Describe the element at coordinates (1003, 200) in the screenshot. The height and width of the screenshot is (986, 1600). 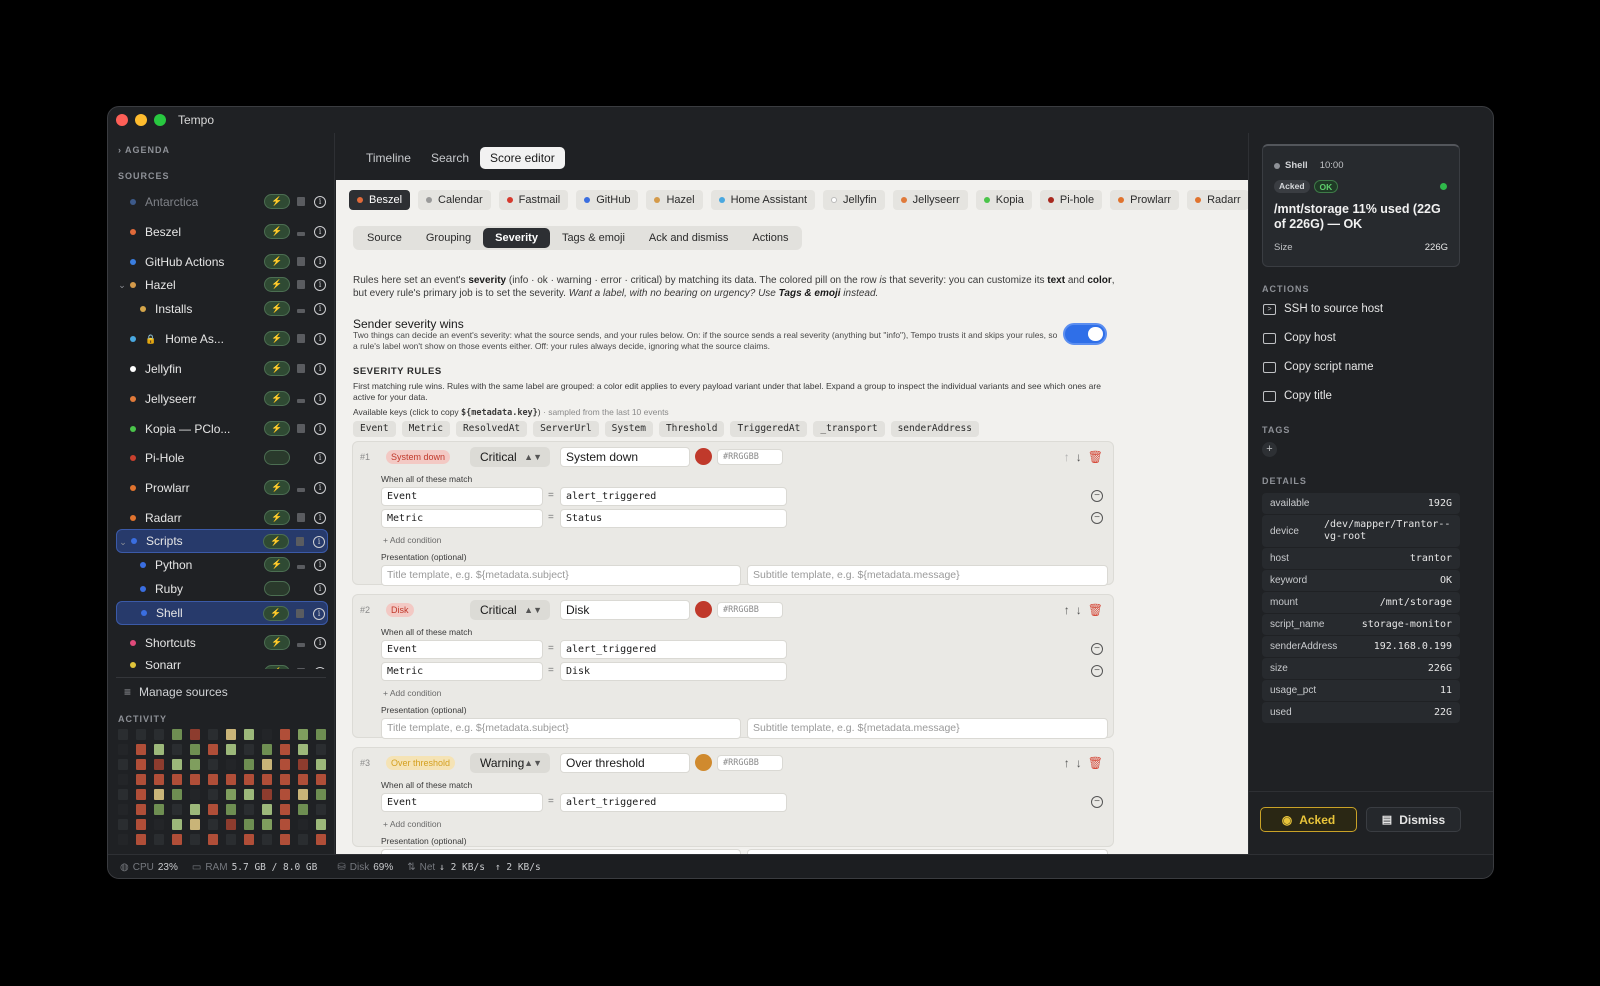
I see `source-chip-kopia: Kopia` at that location.